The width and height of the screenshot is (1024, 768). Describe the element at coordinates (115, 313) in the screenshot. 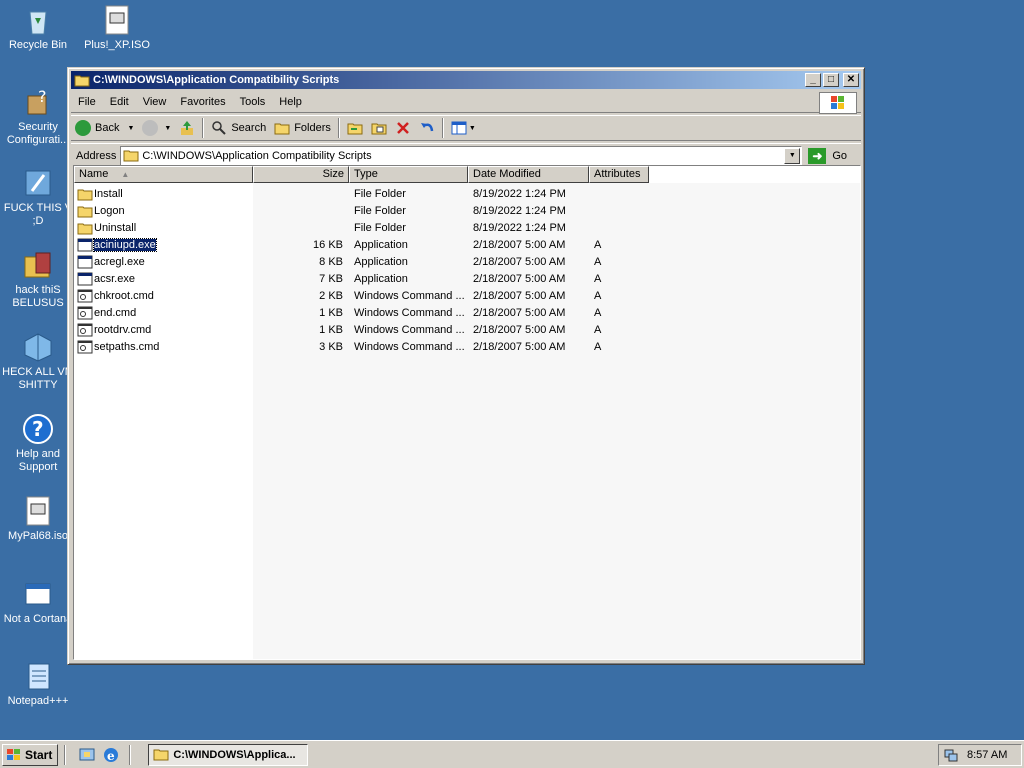

I see `file-name: end.cmd` at that location.